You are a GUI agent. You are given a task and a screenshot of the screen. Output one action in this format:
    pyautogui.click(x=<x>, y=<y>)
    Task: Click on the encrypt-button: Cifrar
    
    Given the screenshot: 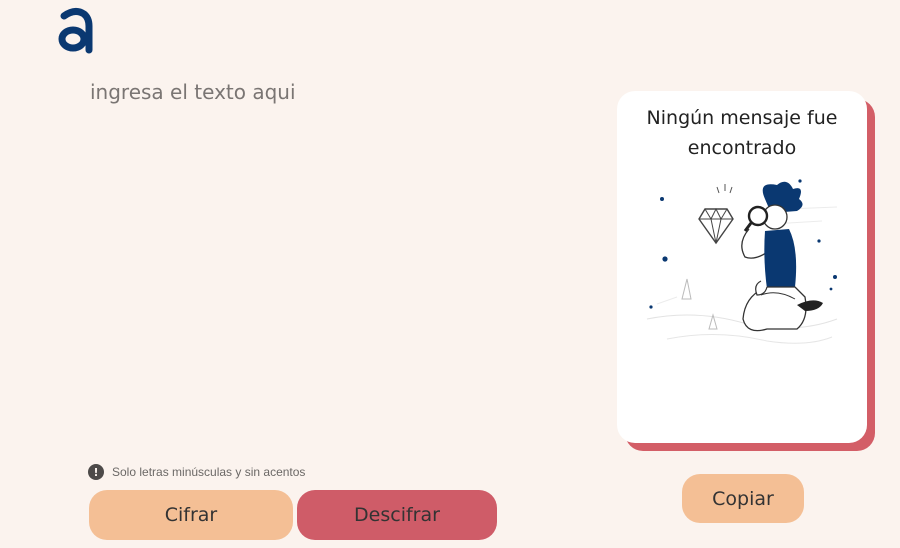 What is the action you would take?
    pyautogui.click(x=191, y=515)
    